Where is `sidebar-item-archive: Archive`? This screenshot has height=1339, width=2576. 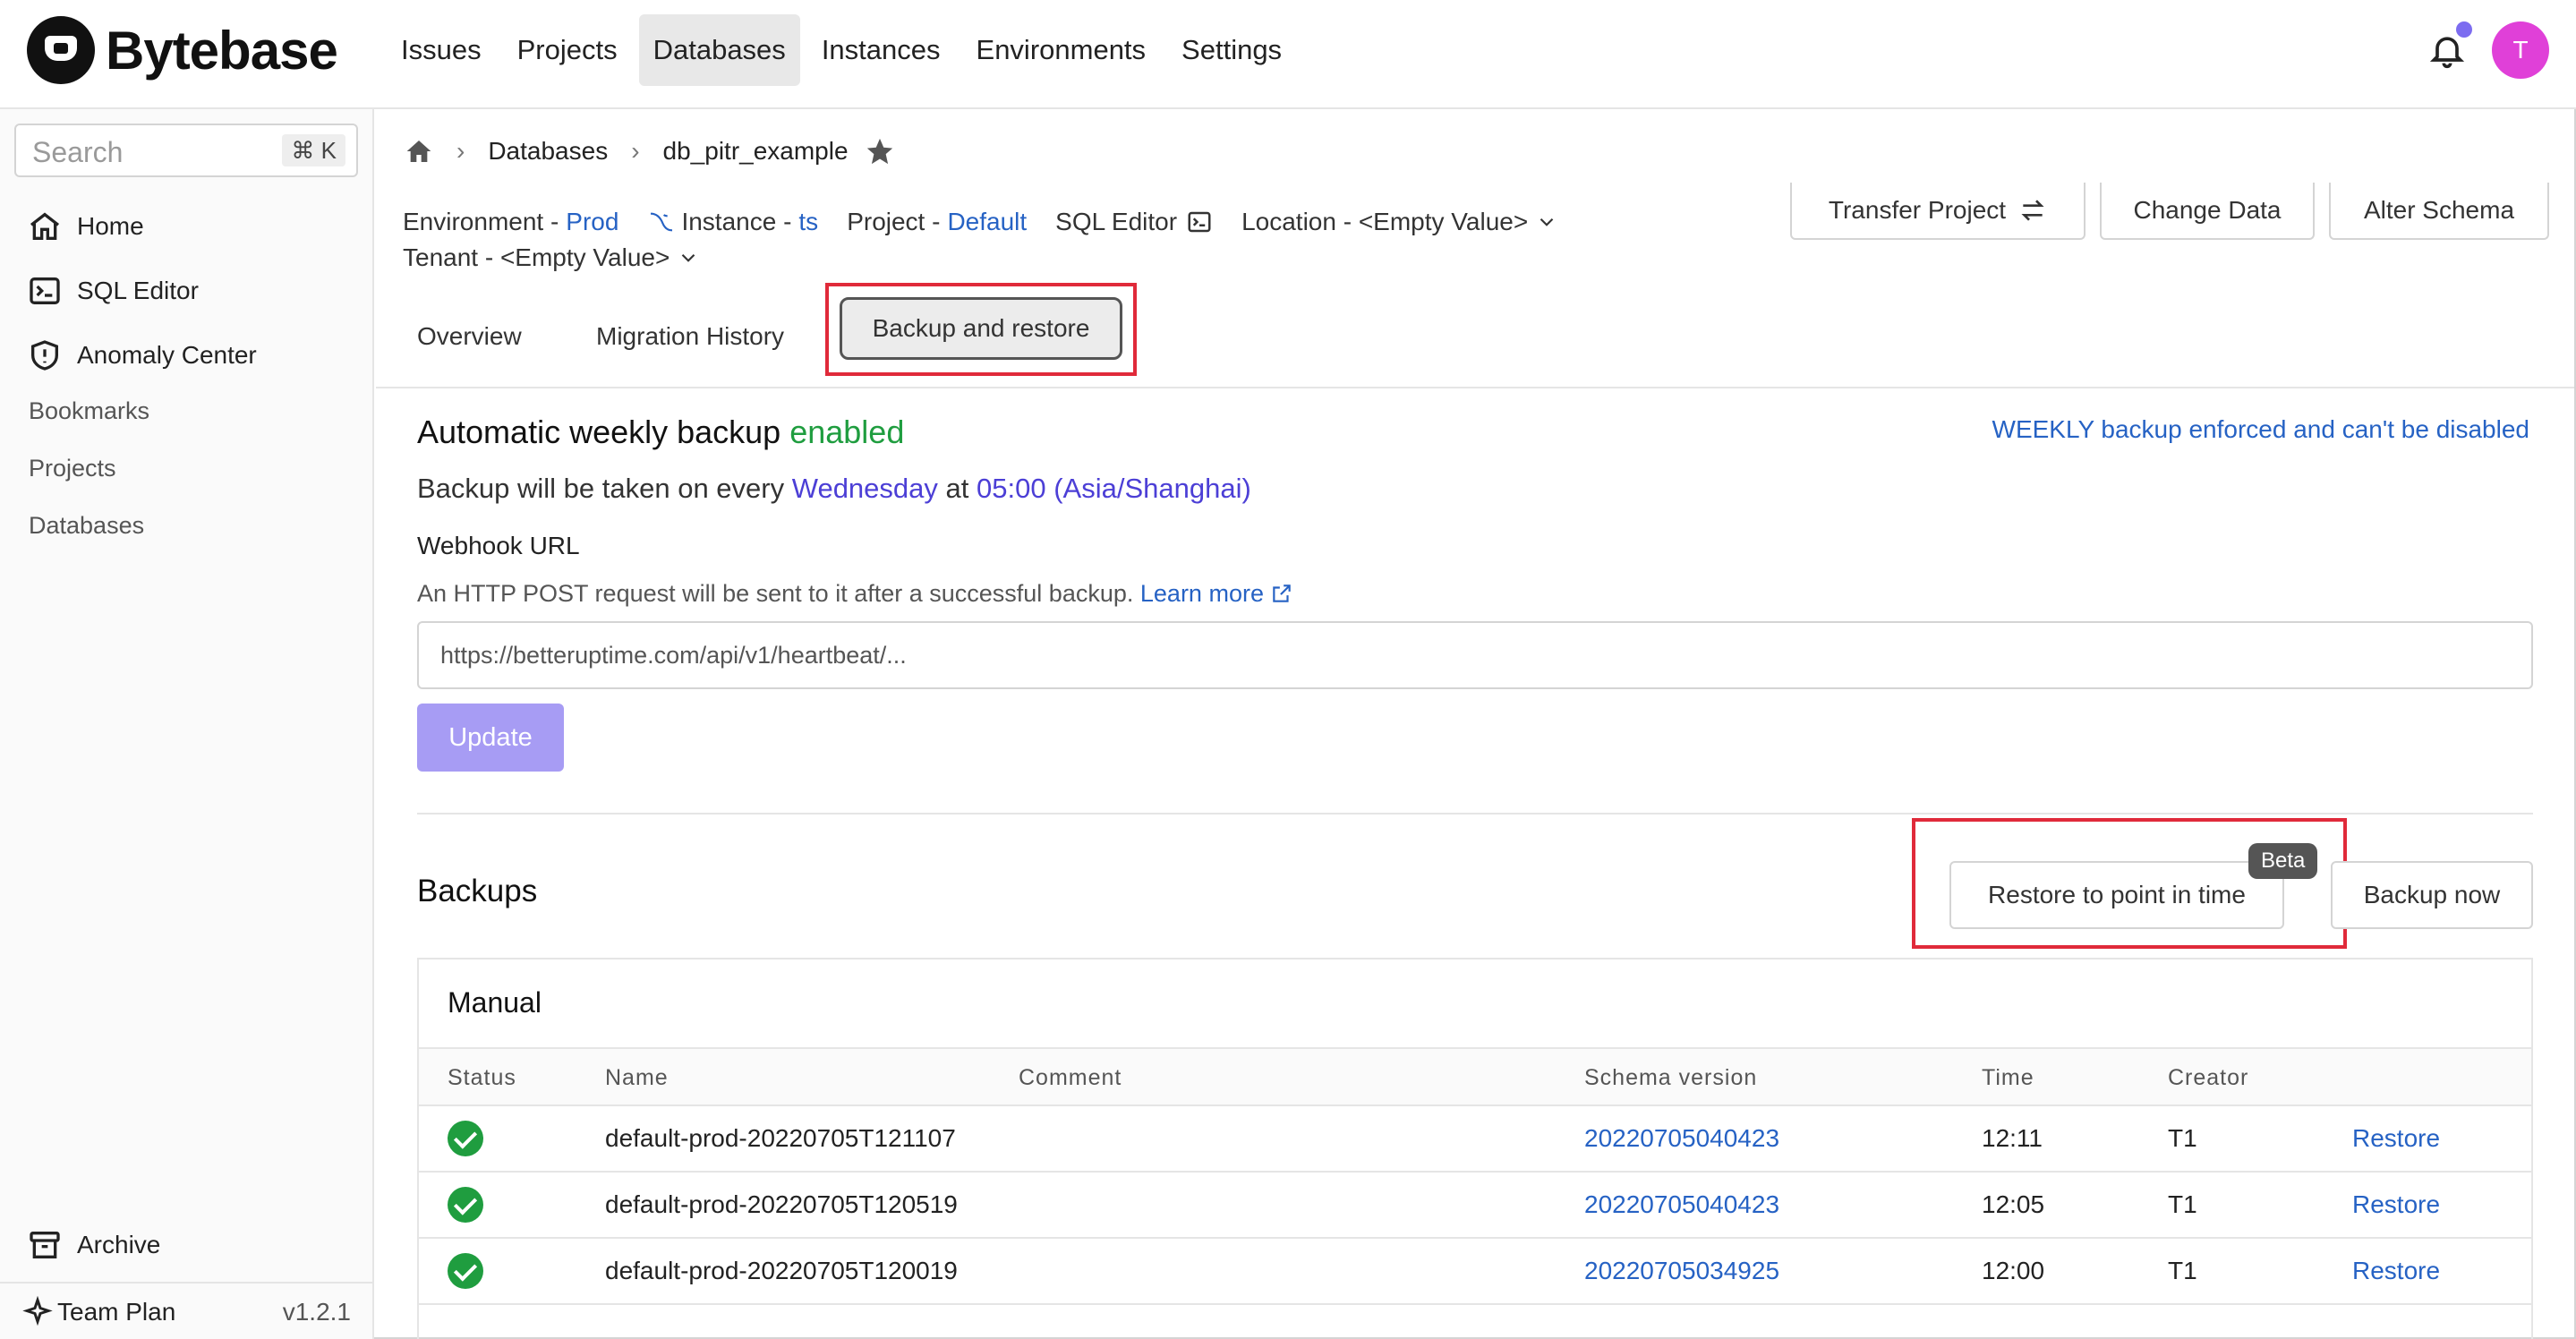
sidebar-item-archive: Archive is located at coordinates (93, 1245).